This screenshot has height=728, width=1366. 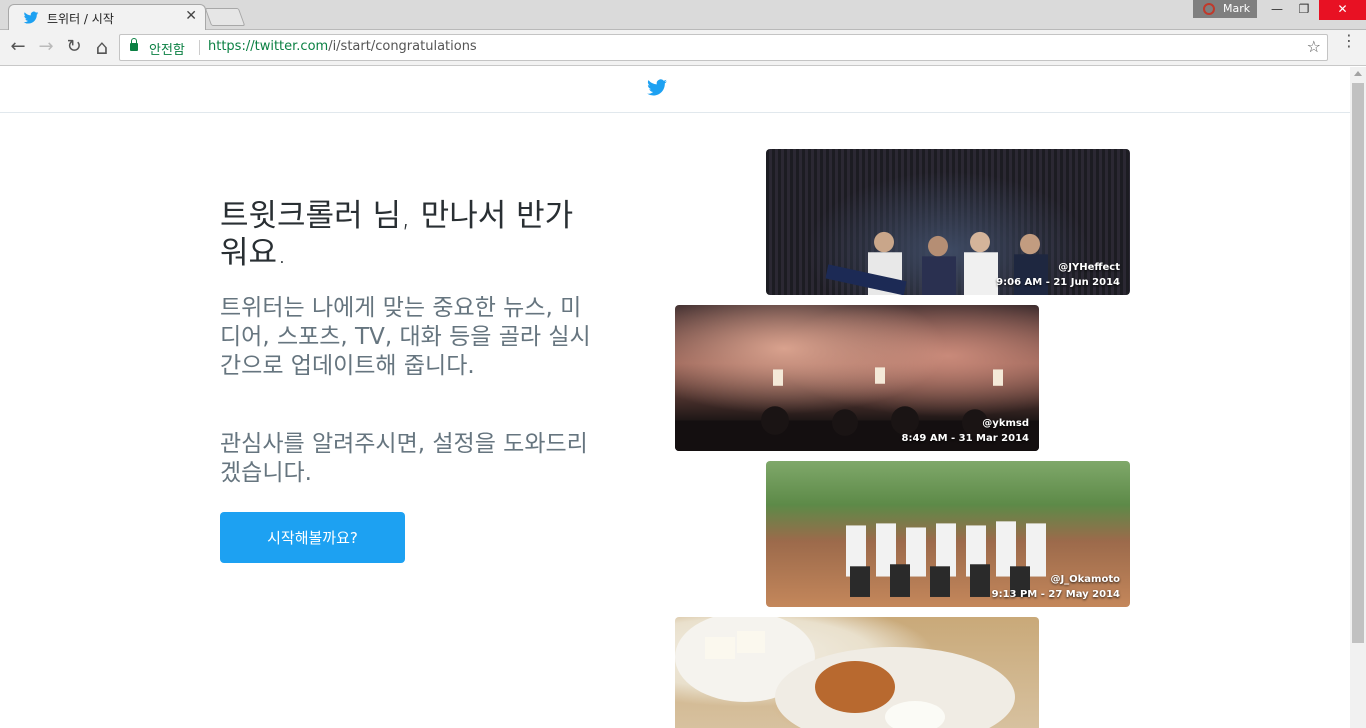 What do you see at coordinates (404, 458) in the screenshot?
I see `interests-paragraph: 관심사를 알려주시면, 설정을 도와드리겠습니다.` at bounding box center [404, 458].